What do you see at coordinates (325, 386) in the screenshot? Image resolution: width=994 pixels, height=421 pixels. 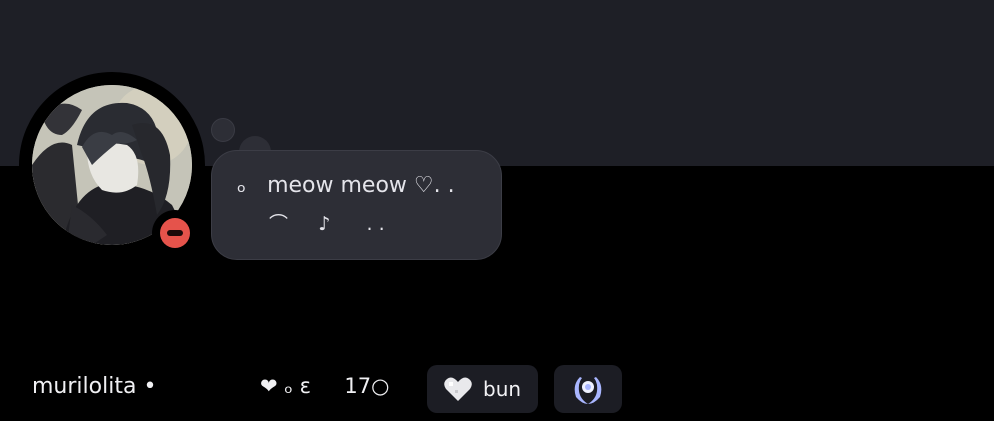 I see `profile-stats-text: ❤ ₒ ɛ 17○` at bounding box center [325, 386].